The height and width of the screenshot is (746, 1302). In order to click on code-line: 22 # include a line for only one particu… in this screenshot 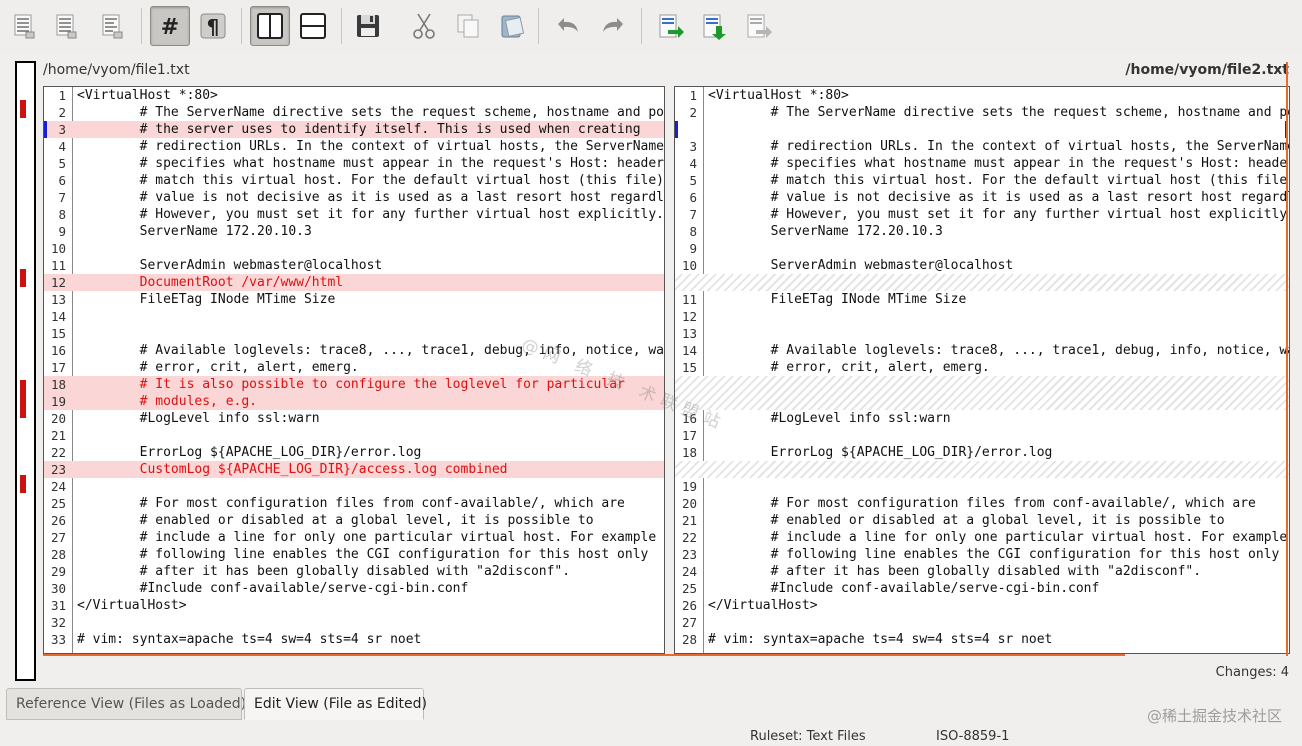, I will do `click(982, 537)`.